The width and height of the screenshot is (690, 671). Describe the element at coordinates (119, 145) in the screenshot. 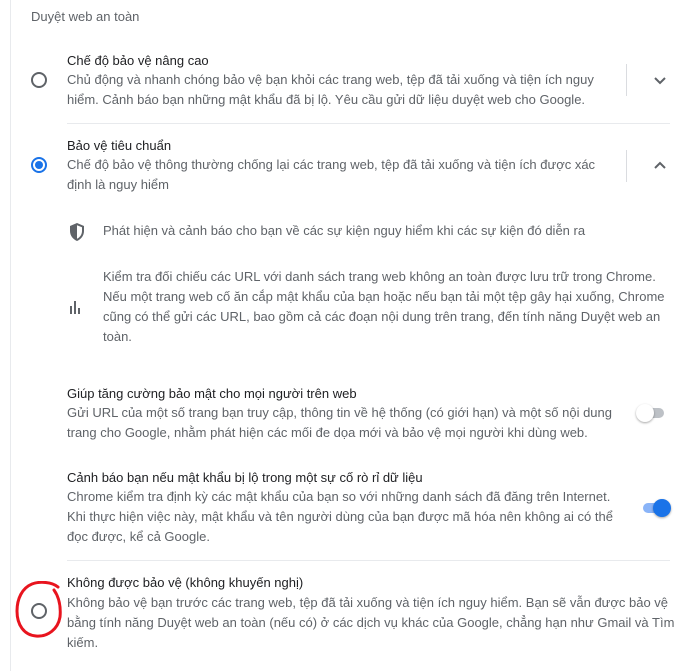

I see `standard-protection-title: Bảo vệ tiêu chuẩn` at that location.